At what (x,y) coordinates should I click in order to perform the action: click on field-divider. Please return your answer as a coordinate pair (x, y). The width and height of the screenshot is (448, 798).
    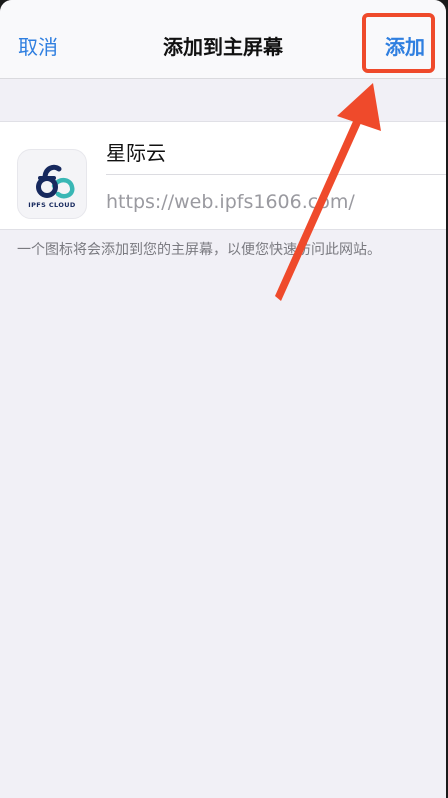
    Looking at the image, I should click on (276, 174).